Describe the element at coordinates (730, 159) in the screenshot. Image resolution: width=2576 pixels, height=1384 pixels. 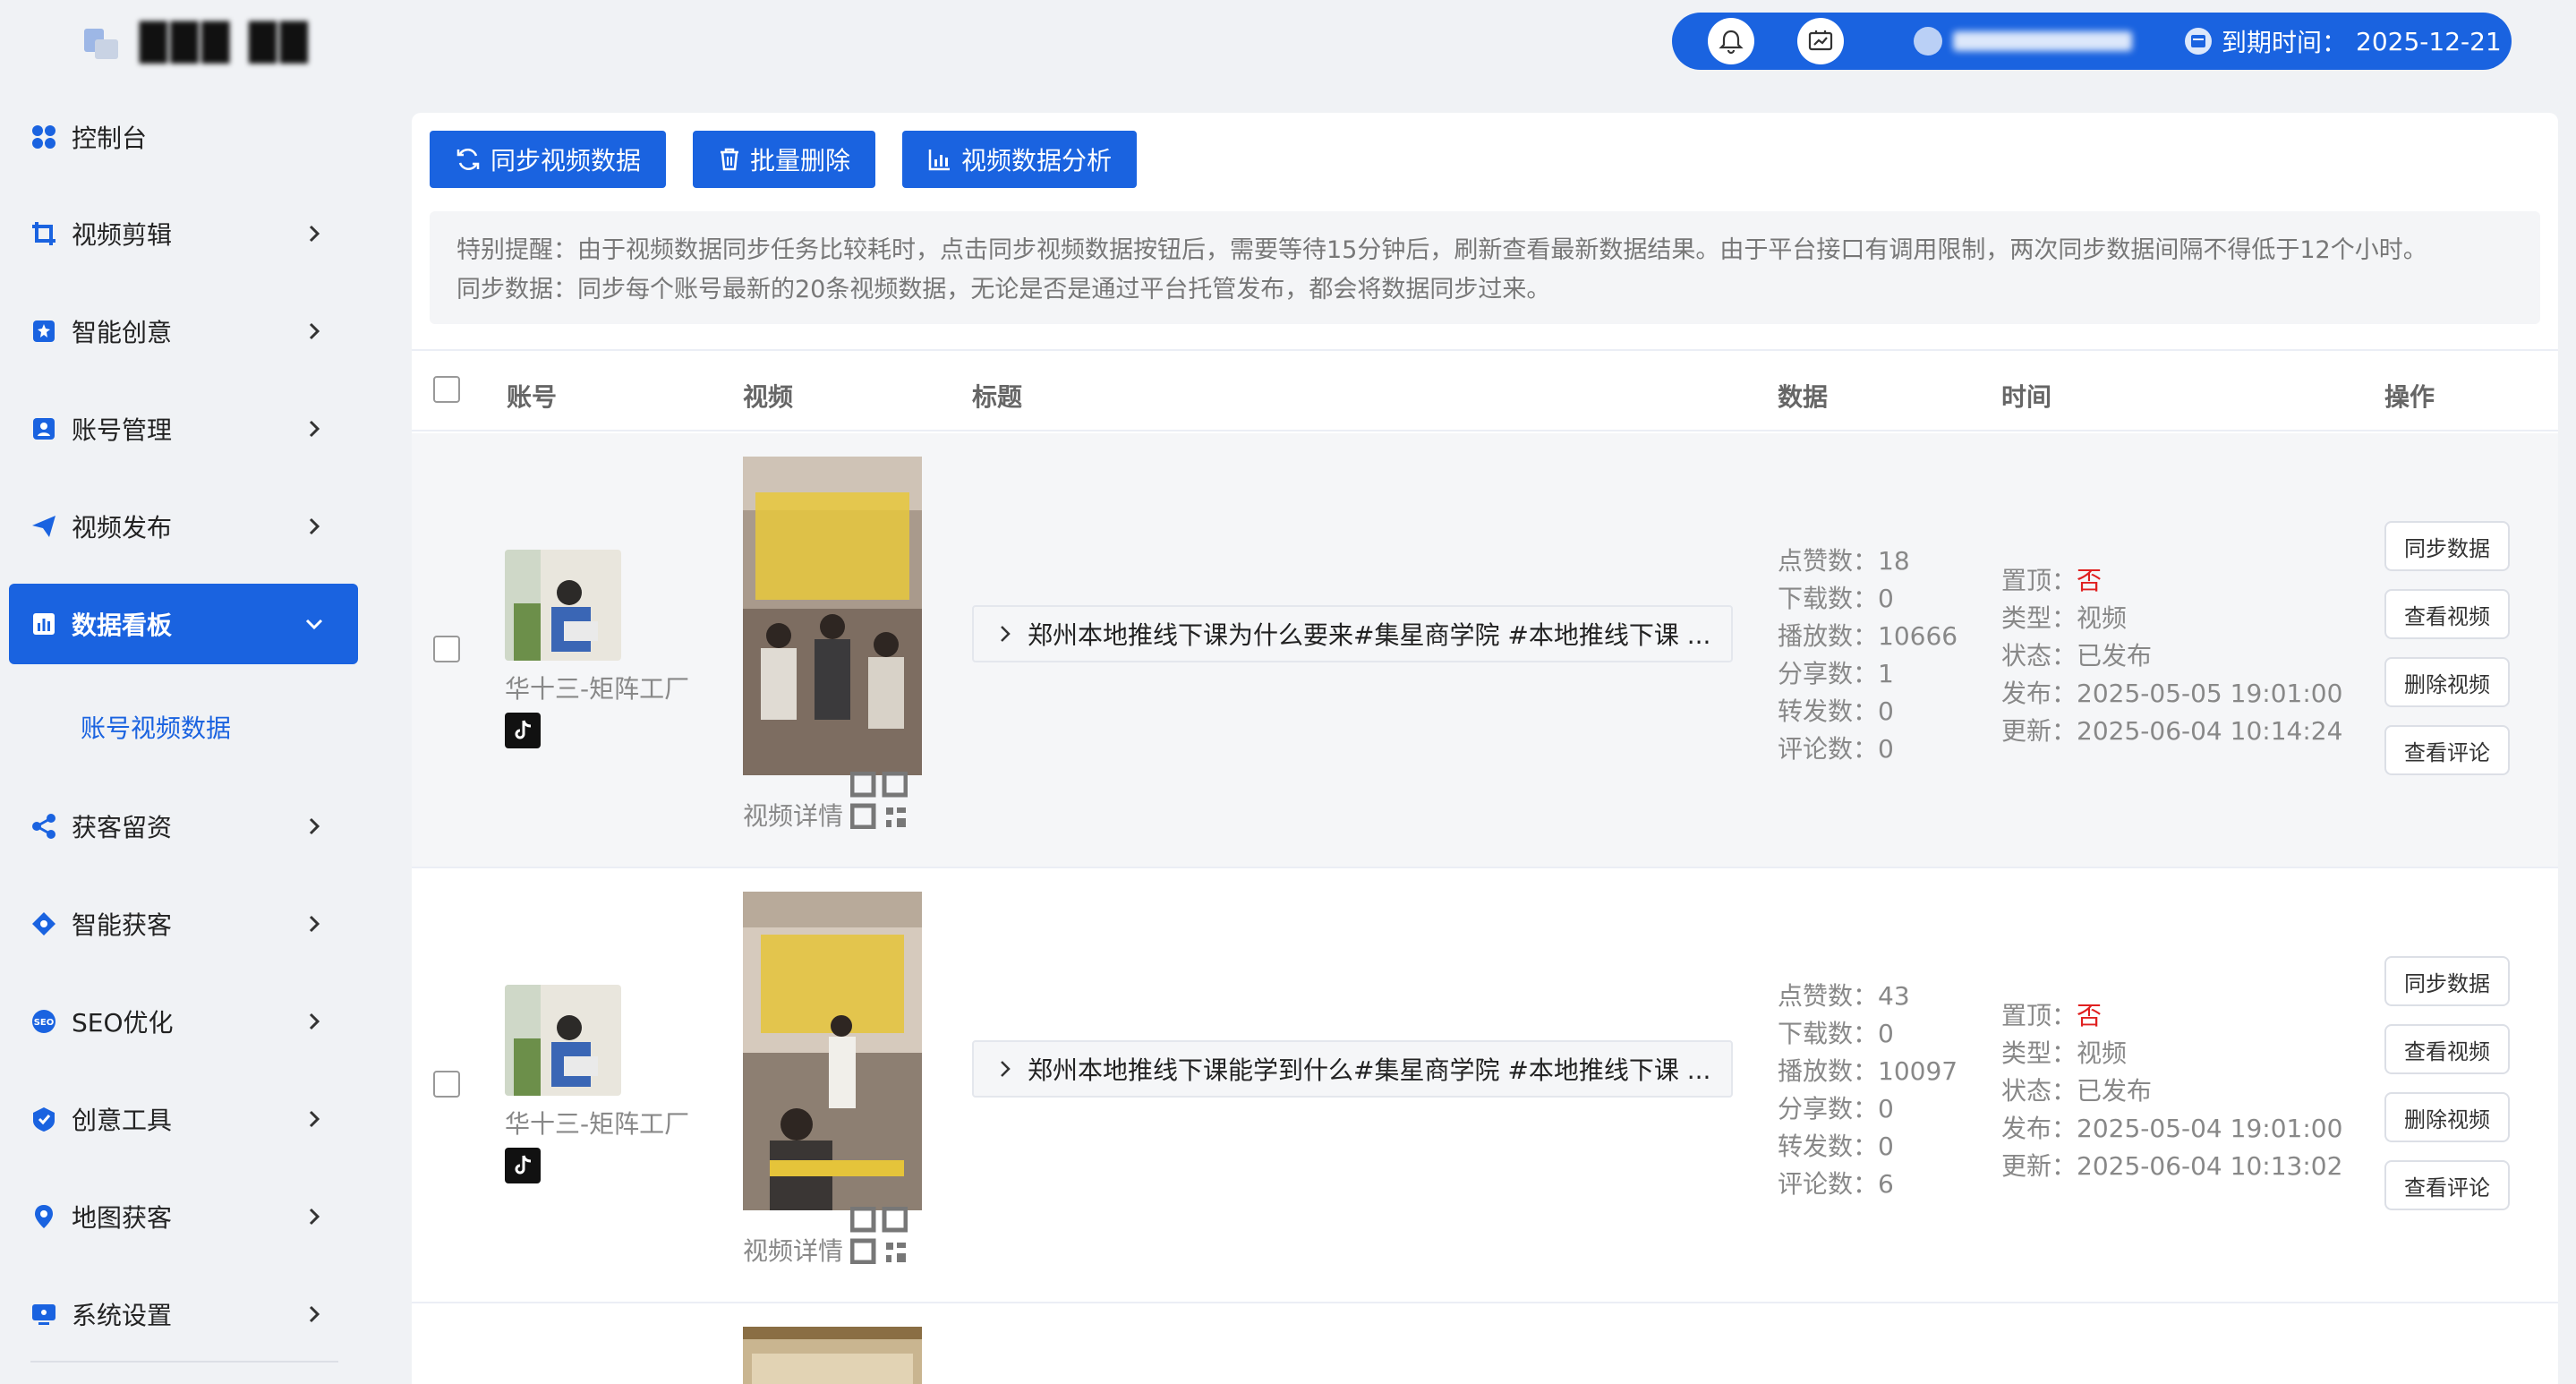
I see `trash-icon` at that location.